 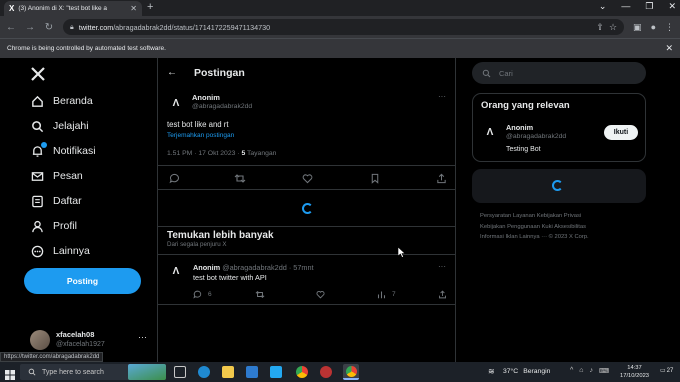 I want to click on task-view-icon, so click(x=180, y=372).